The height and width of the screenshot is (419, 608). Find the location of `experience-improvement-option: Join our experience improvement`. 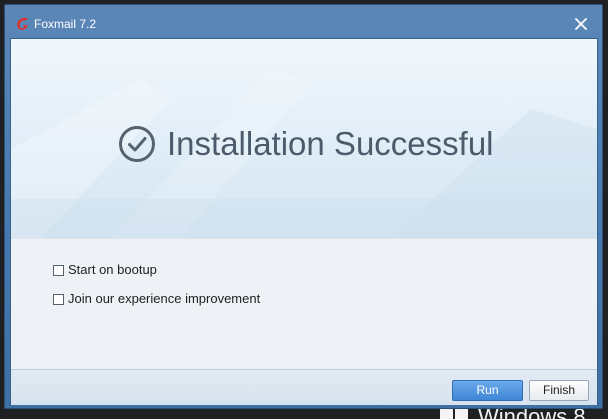

experience-improvement-option: Join our experience improvement is located at coordinates (156, 299).